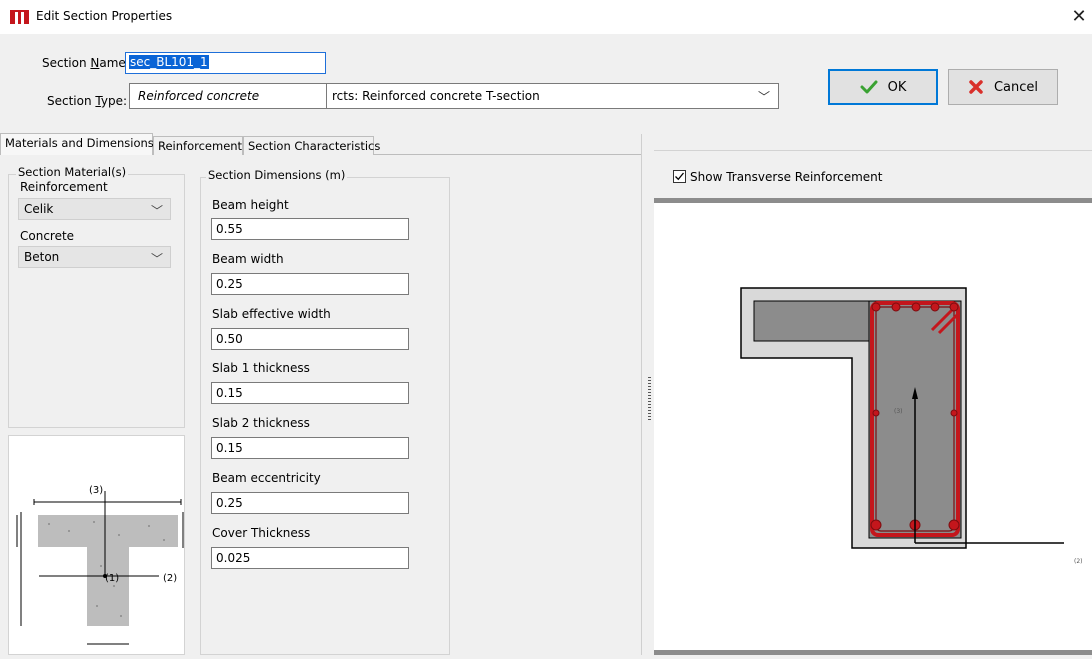  Describe the element at coordinates (87, 101) in the screenshot. I see `section-type-label: Section Type:` at that location.